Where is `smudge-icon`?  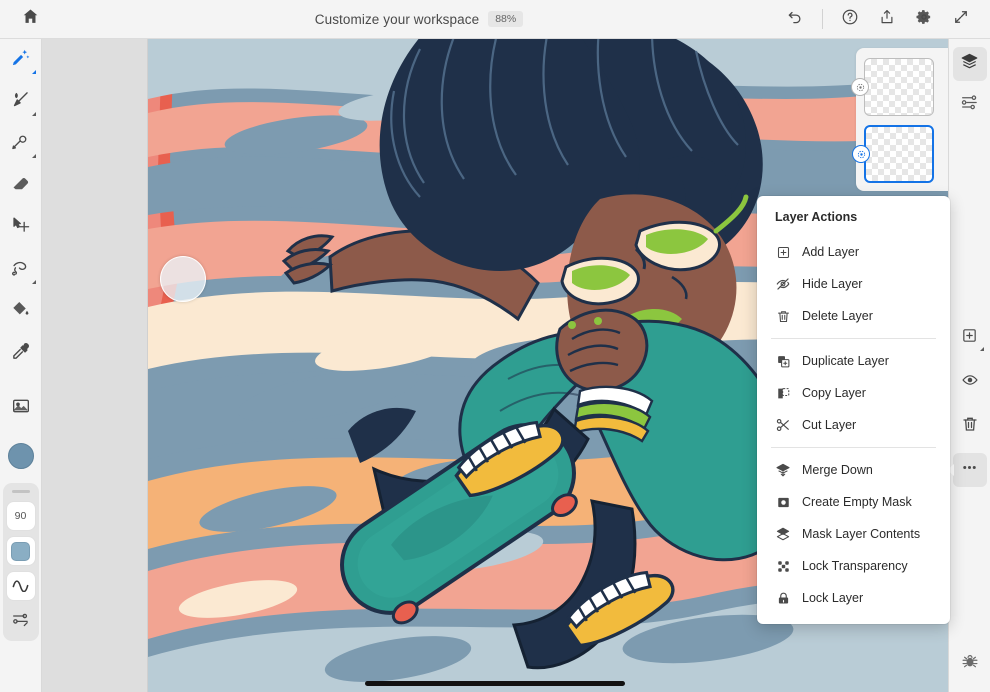 smudge-icon is located at coordinates (20, 144).